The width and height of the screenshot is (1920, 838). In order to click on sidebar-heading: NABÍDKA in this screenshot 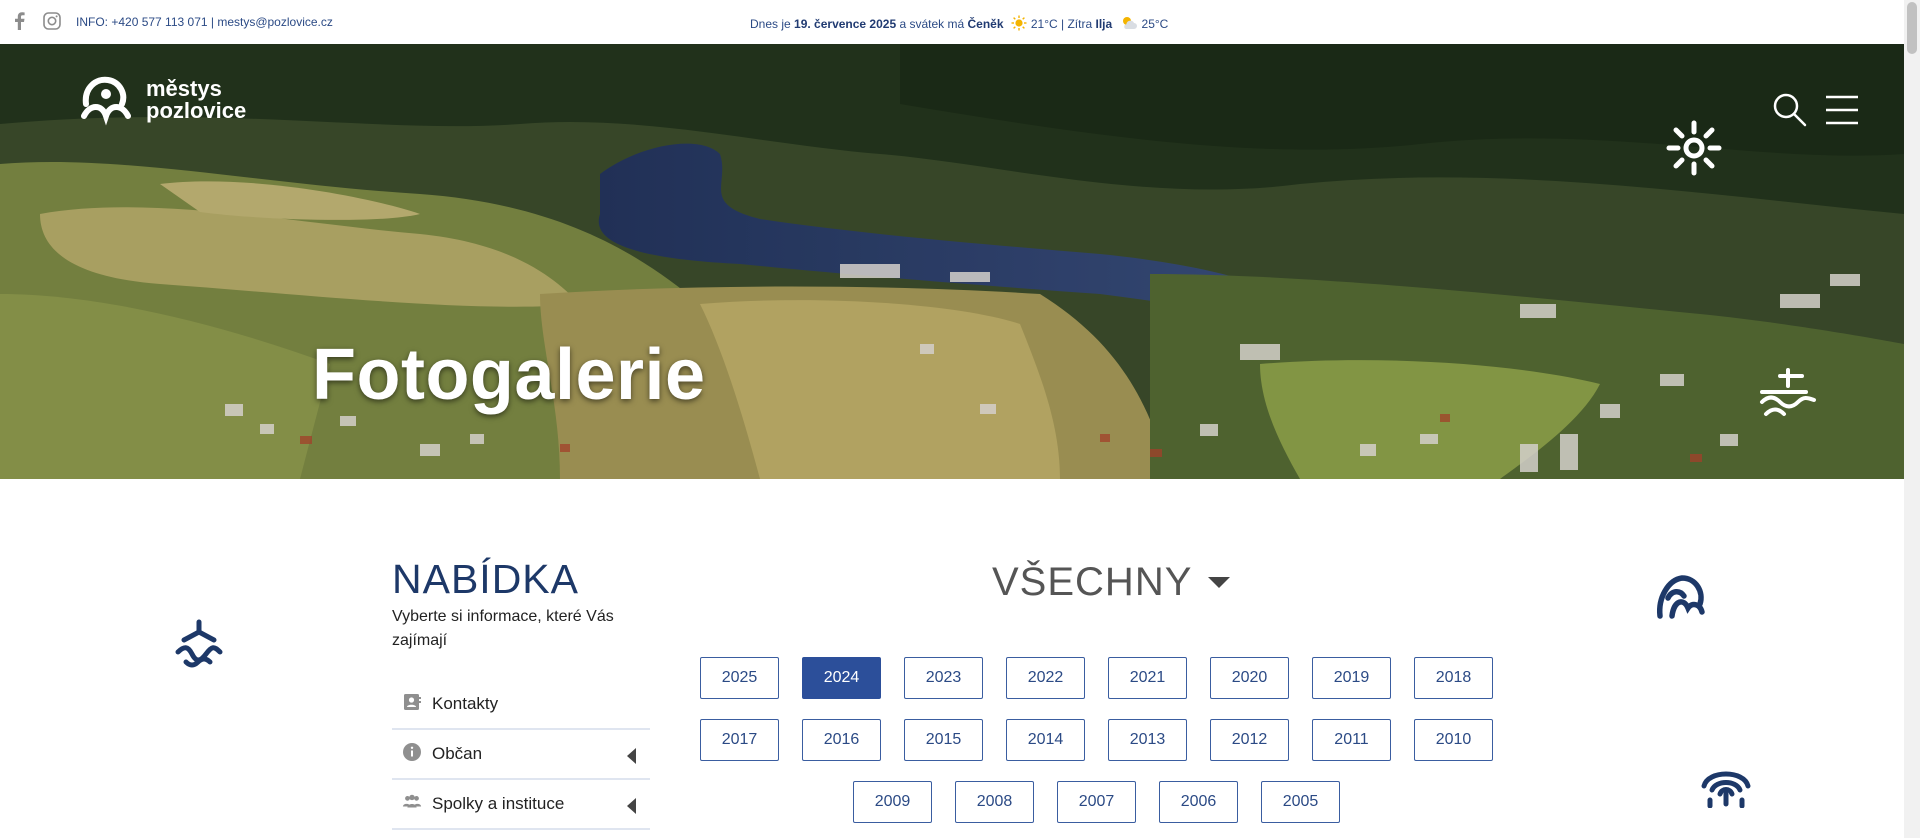, I will do `click(485, 579)`.